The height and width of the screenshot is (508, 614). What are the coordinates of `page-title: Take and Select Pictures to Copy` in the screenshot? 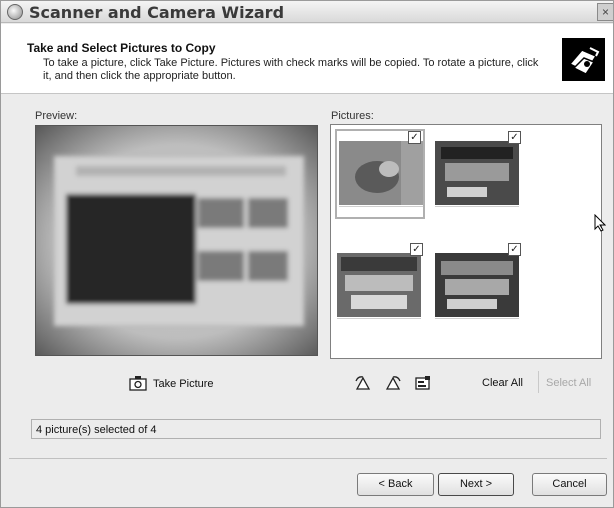 It's located at (121, 48).